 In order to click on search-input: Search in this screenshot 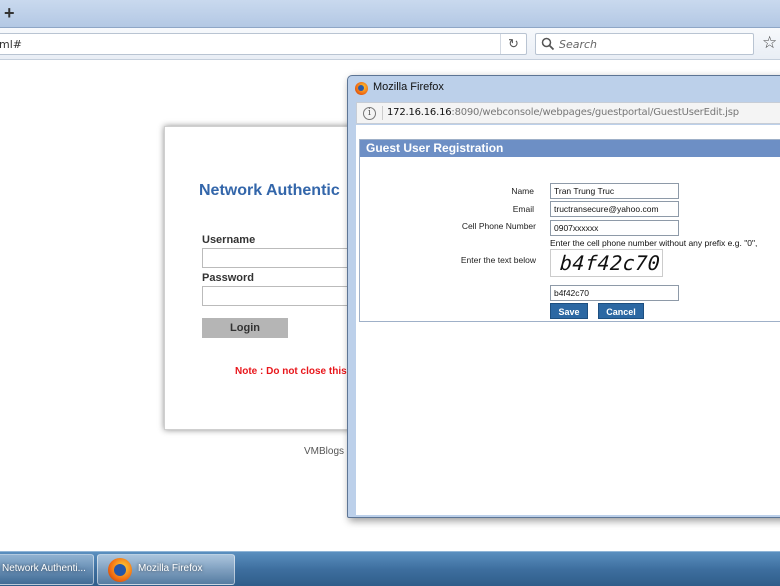, I will do `click(644, 44)`.